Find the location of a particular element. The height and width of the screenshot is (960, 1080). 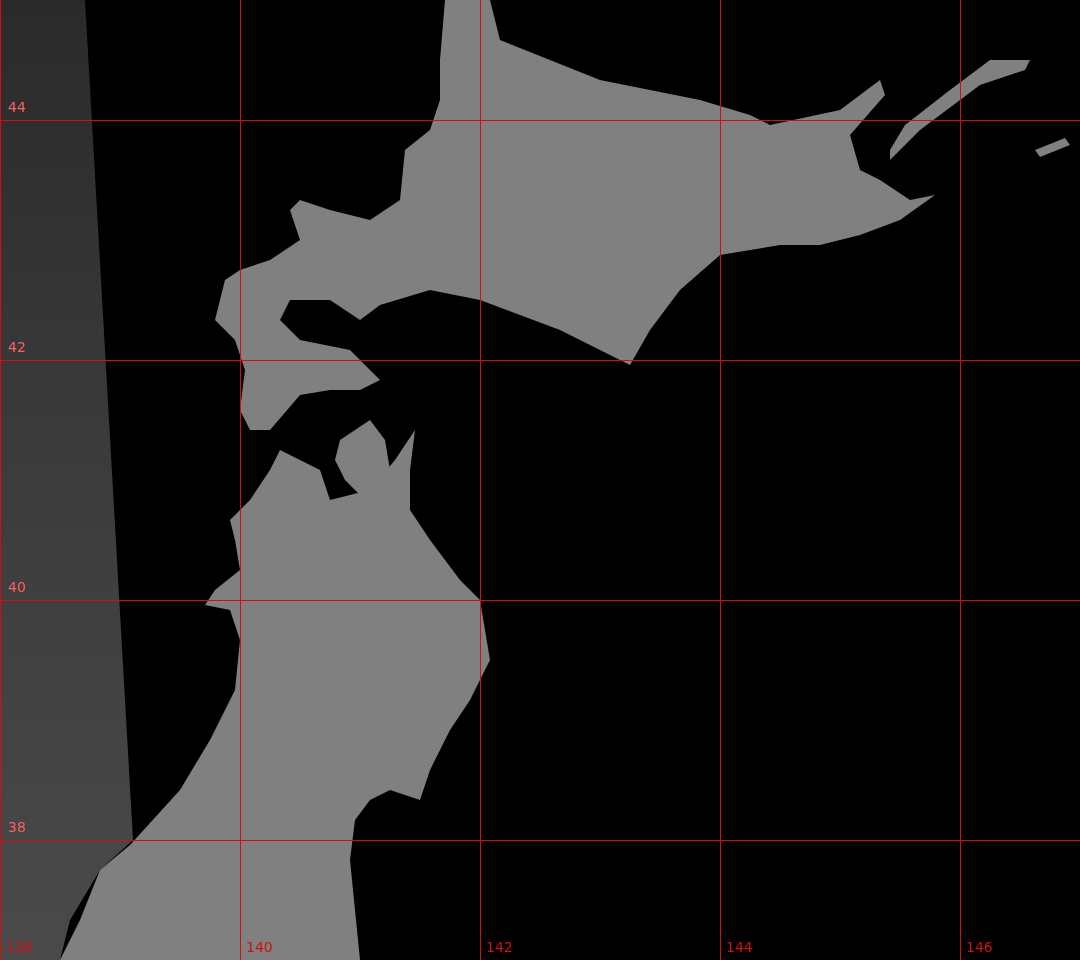

latitude-label: 38 is located at coordinates (17, 827).